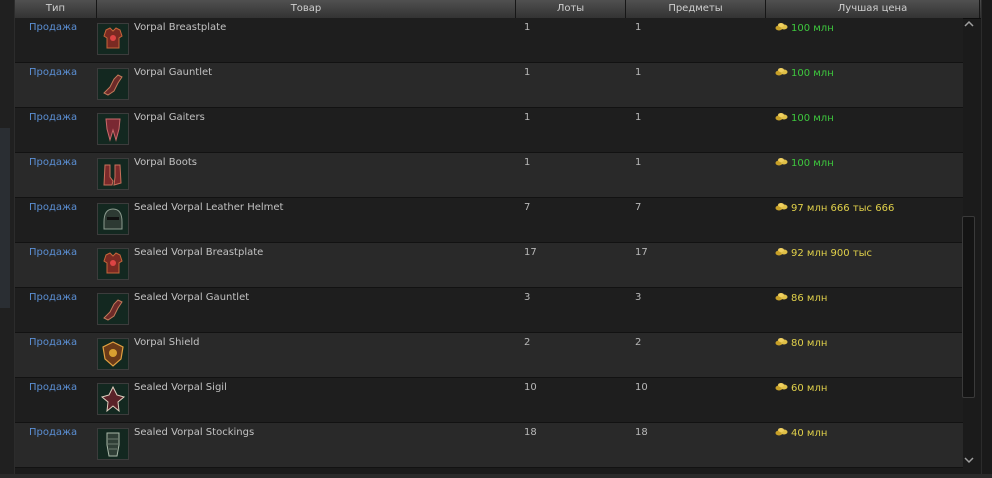 This screenshot has width=992, height=478. I want to click on best-price: 80 млн, so click(801, 343).